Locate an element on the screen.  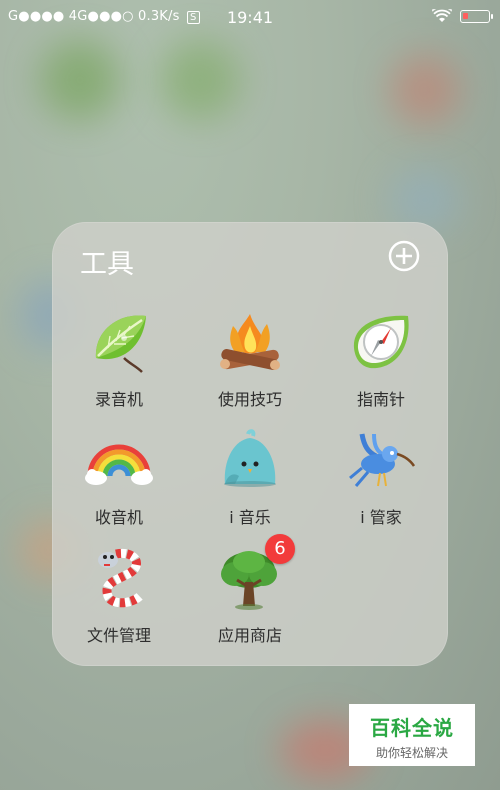
app-label: 文件管理 is located at coordinates (118, 635).